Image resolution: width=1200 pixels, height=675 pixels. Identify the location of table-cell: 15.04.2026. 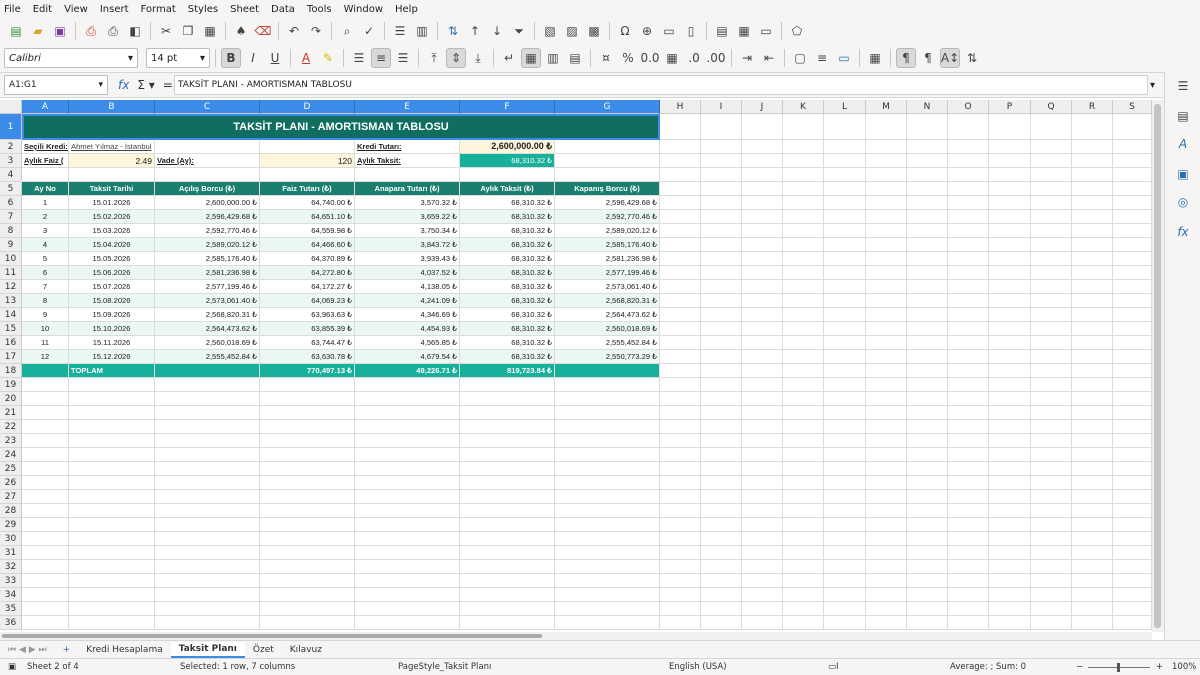
(112, 245).